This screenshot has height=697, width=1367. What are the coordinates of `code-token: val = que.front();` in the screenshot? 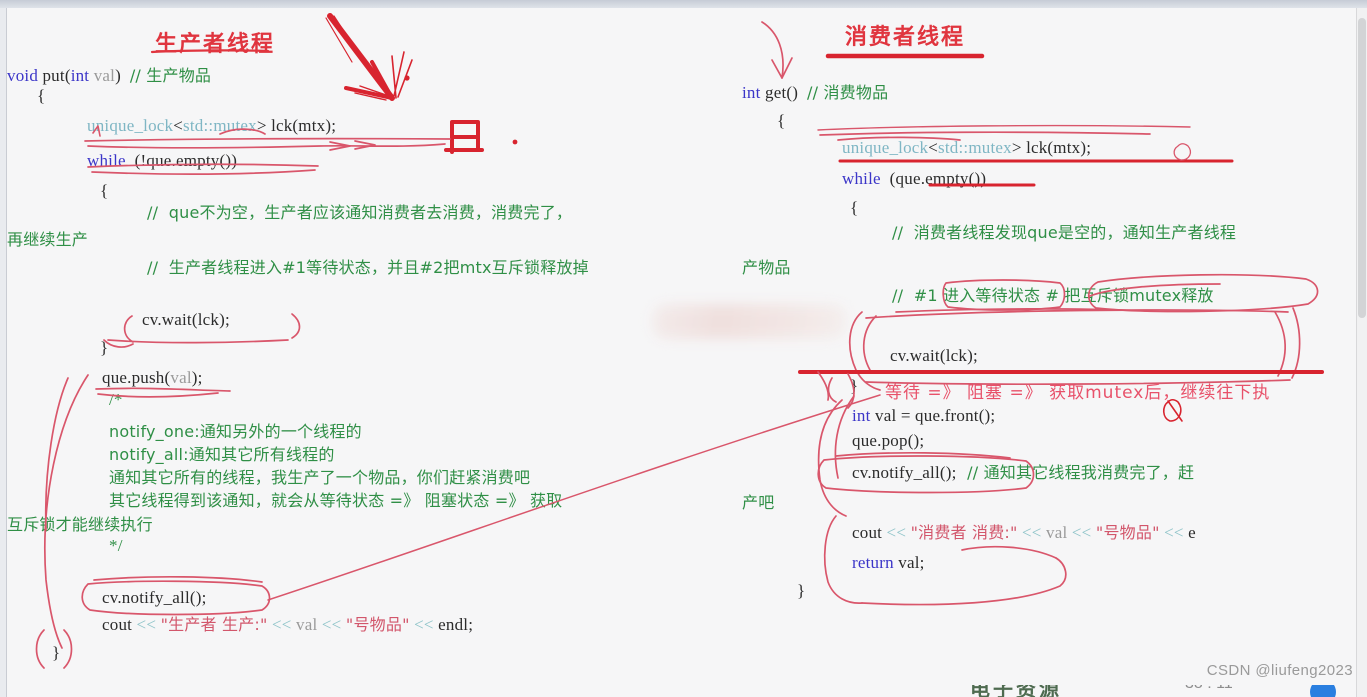 It's located at (935, 415).